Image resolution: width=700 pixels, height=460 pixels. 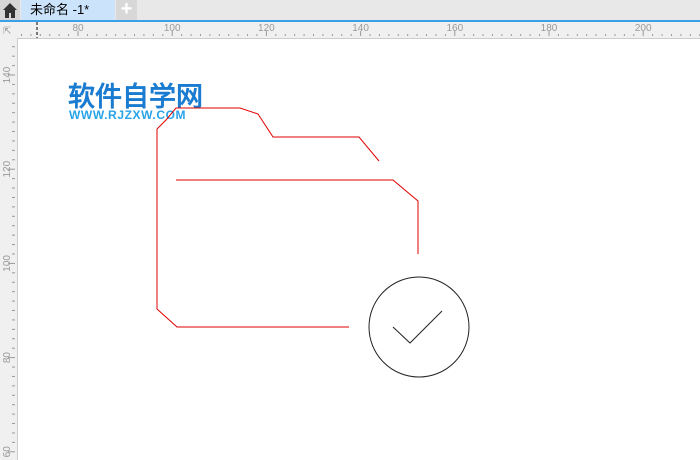 What do you see at coordinates (350, 11) in the screenshot?
I see `tab-bar: 未命名 -1* +` at bounding box center [350, 11].